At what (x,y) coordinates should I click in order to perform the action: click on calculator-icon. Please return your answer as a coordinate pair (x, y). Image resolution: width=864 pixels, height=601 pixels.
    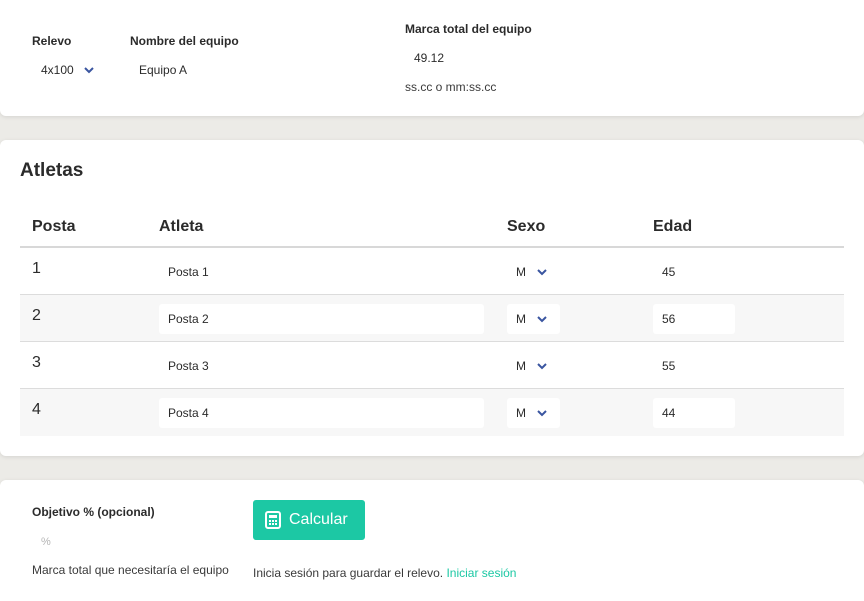
    Looking at the image, I should click on (273, 520).